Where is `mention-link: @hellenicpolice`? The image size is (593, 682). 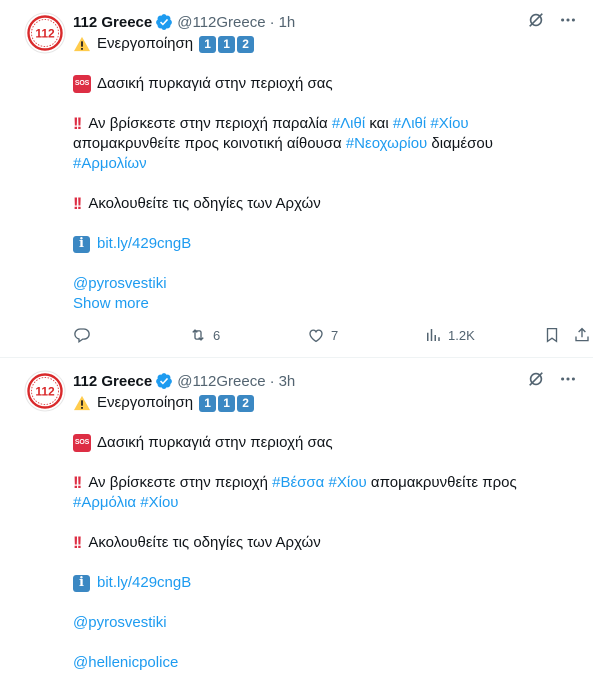
mention-link: @hellenicpolice is located at coordinates (125, 663).